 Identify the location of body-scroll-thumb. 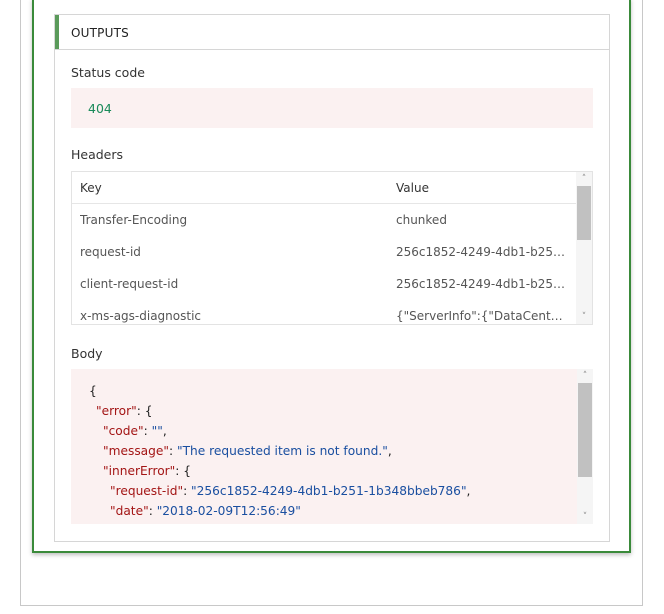
(585, 430).